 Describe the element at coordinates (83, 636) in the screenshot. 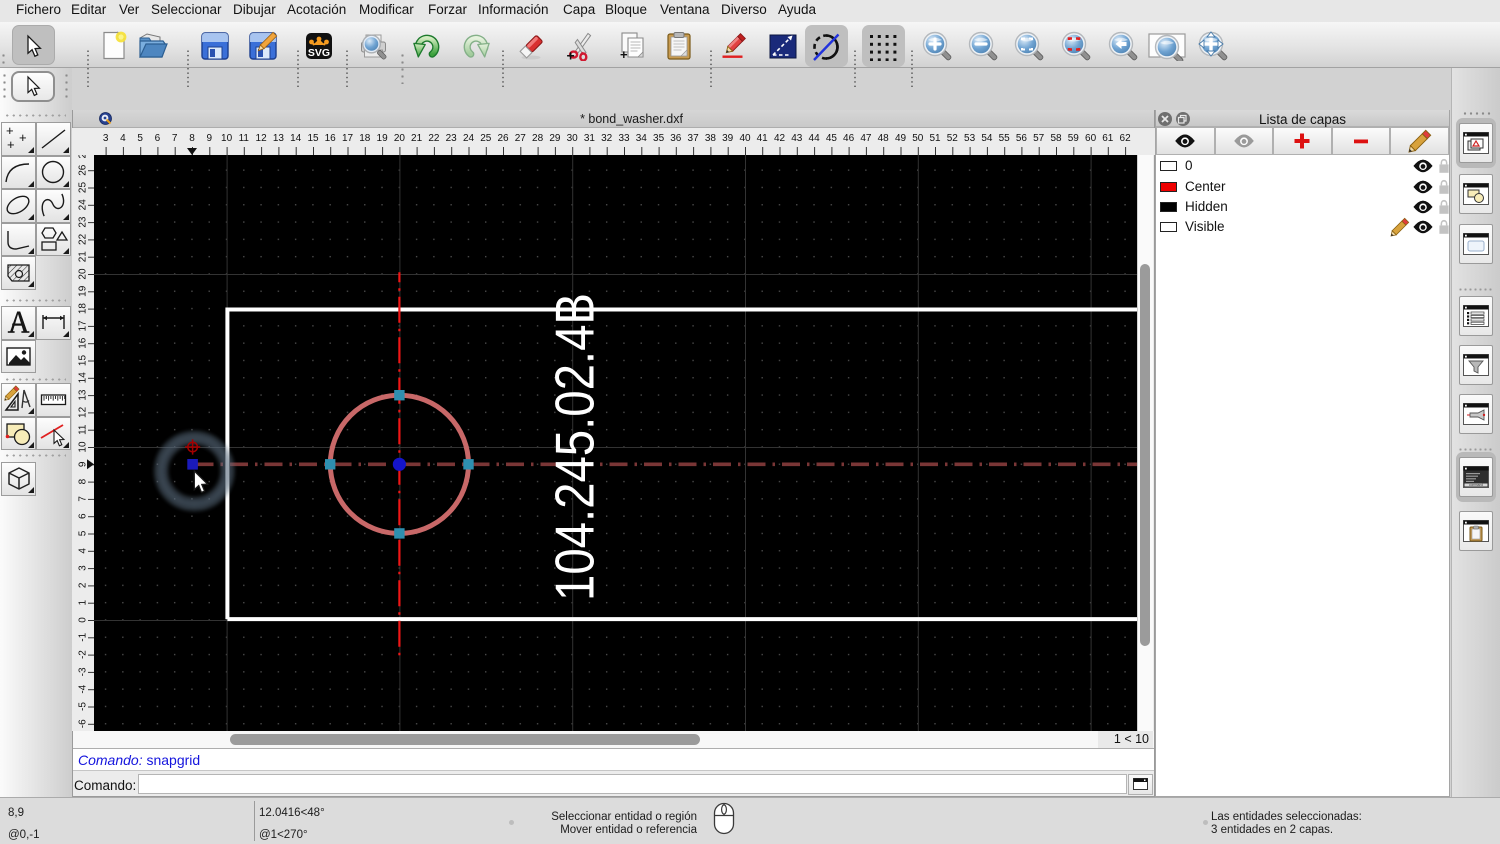

I see `svg-text: -1` at that location.